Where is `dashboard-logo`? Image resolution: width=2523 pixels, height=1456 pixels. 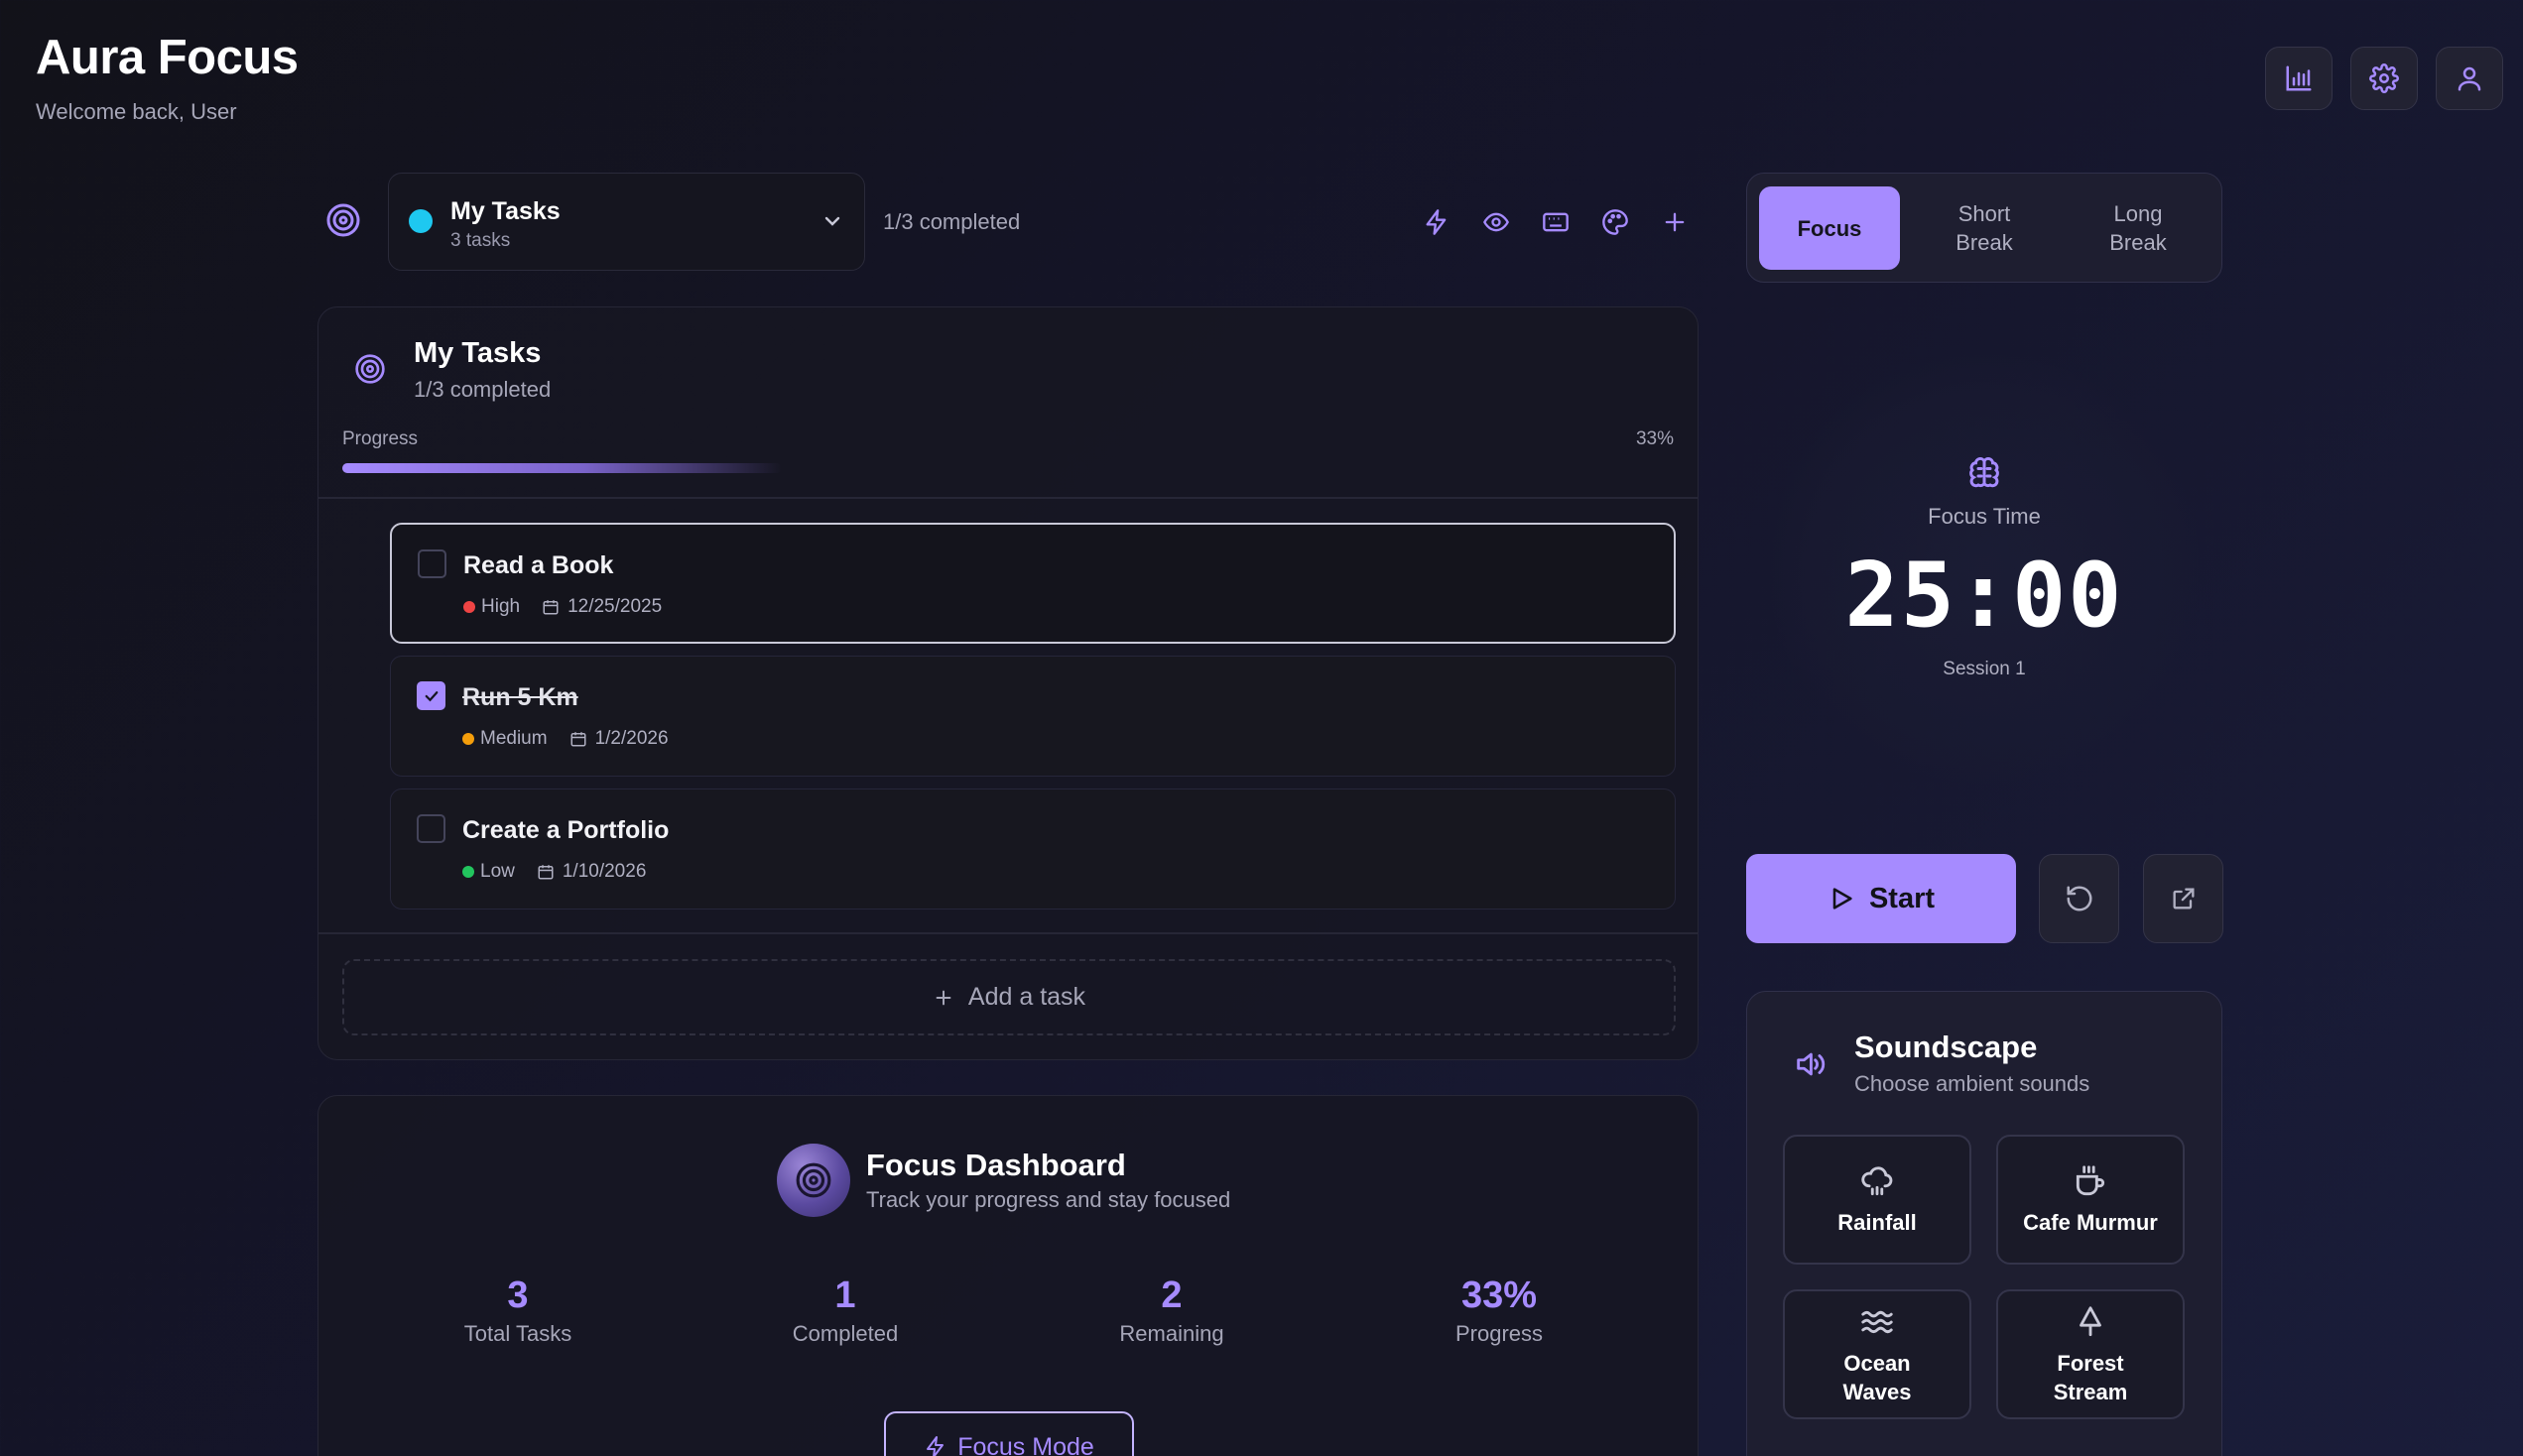 dashboard-logo is located at coordinates (813, 1180).